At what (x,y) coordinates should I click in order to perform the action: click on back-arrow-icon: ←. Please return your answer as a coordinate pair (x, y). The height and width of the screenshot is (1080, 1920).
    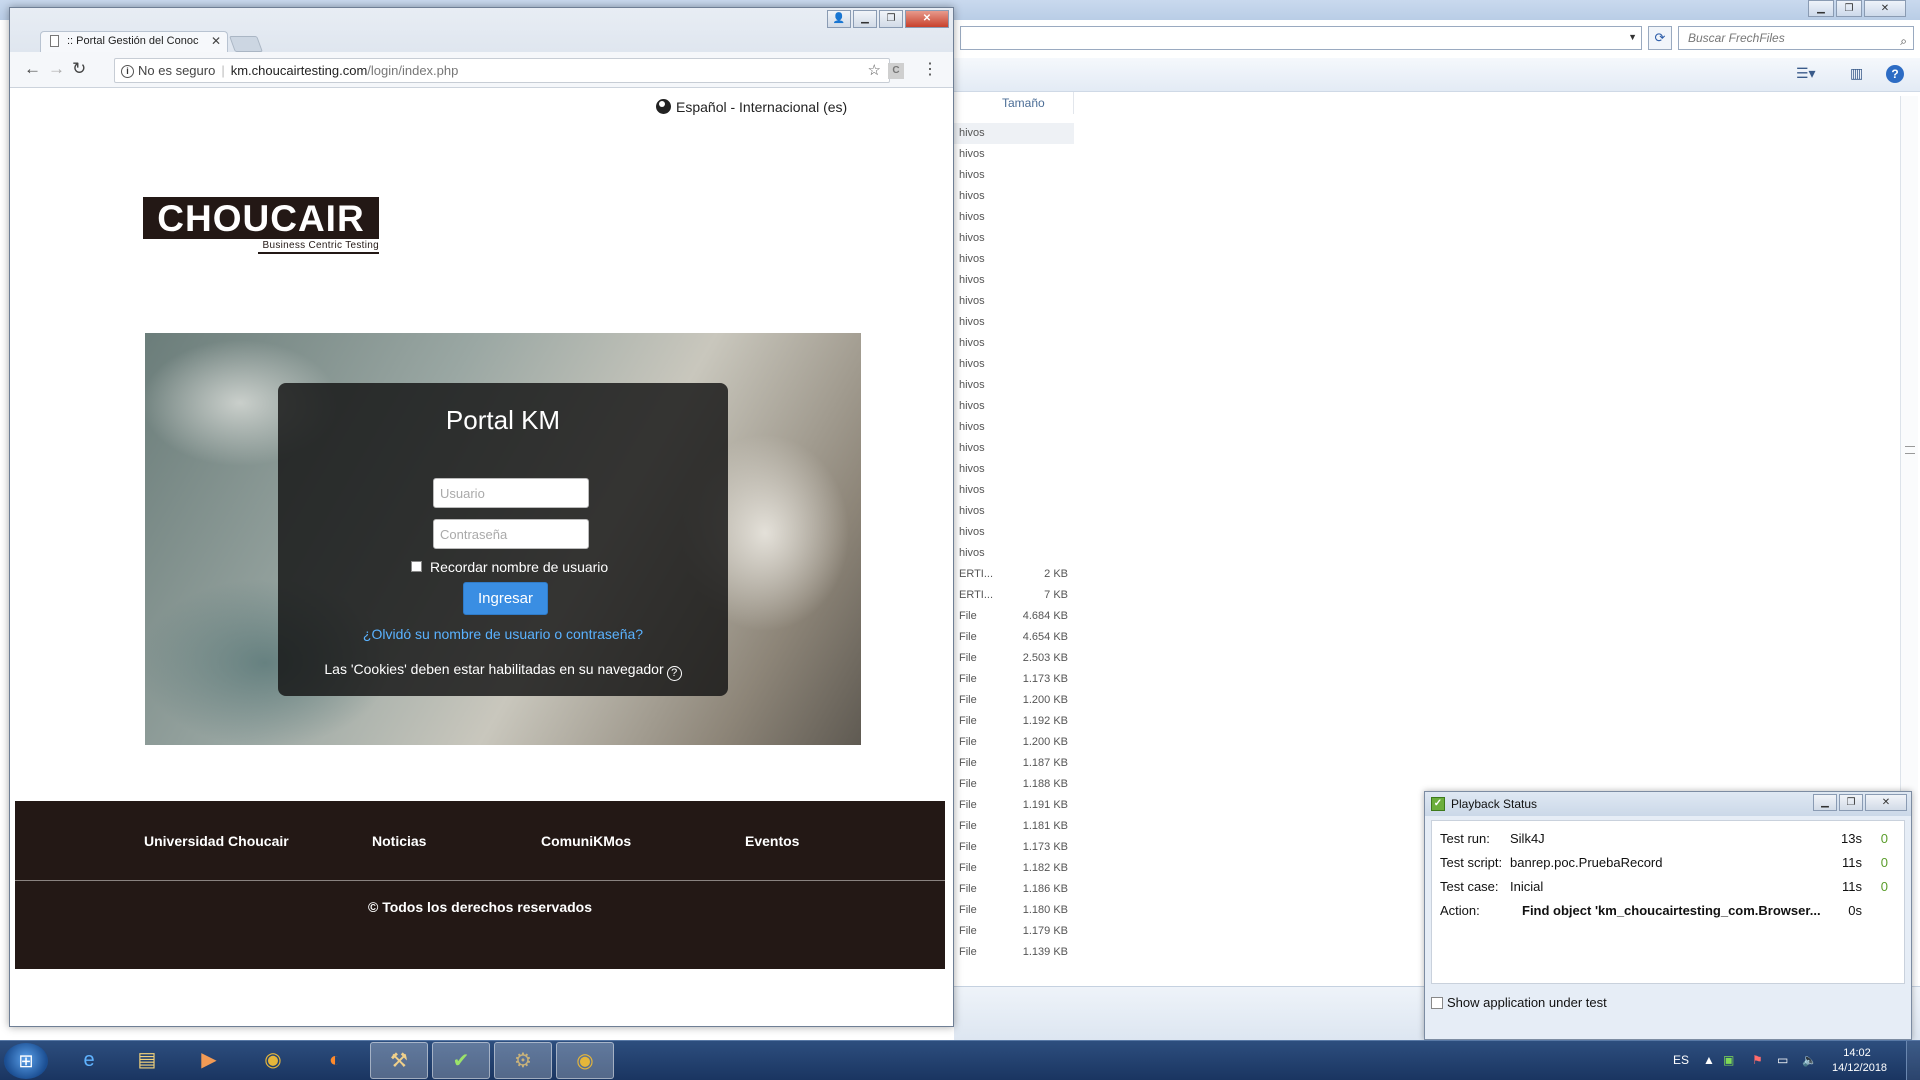
    Looking at the image, I should click on (32, 69).